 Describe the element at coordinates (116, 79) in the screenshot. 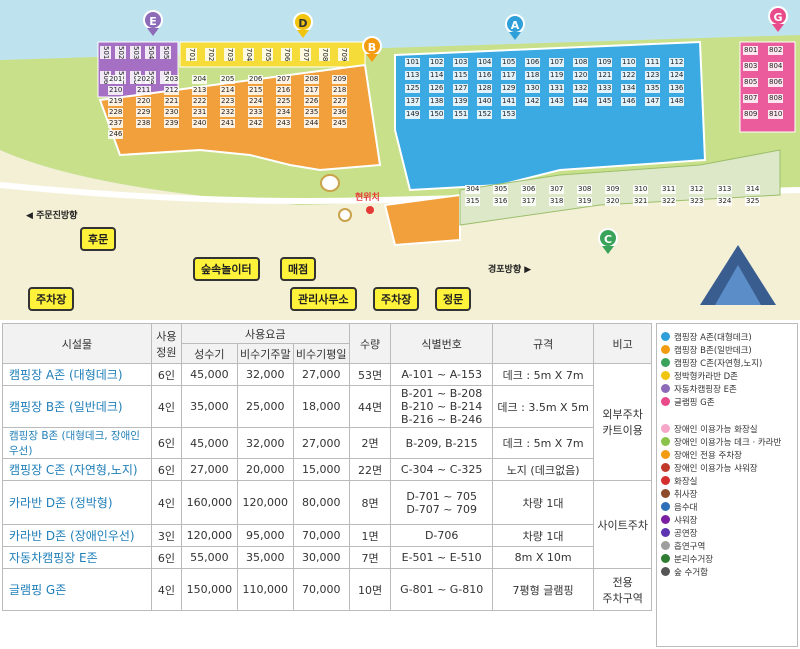

I see `site-b-201: 201` at that location.